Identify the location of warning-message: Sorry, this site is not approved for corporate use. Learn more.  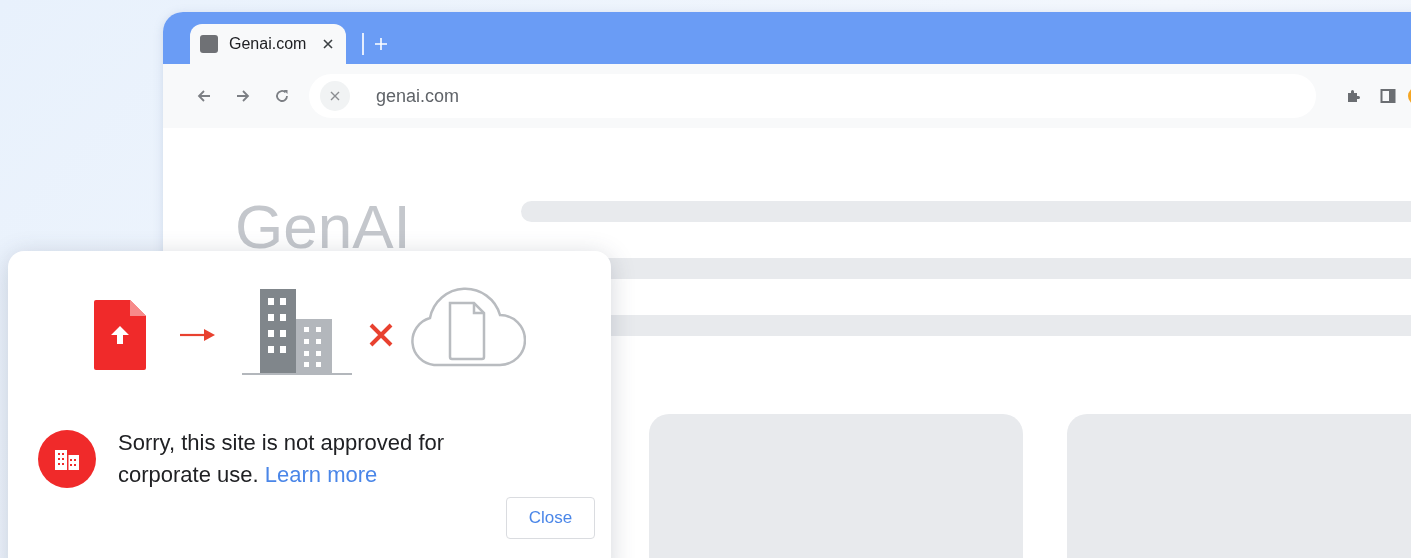
(282, 459).